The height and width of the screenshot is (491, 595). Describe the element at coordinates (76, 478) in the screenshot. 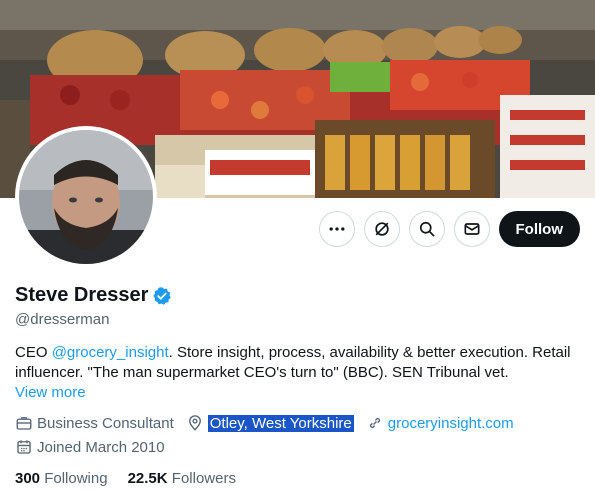

I see `following-label: Following` at that location.